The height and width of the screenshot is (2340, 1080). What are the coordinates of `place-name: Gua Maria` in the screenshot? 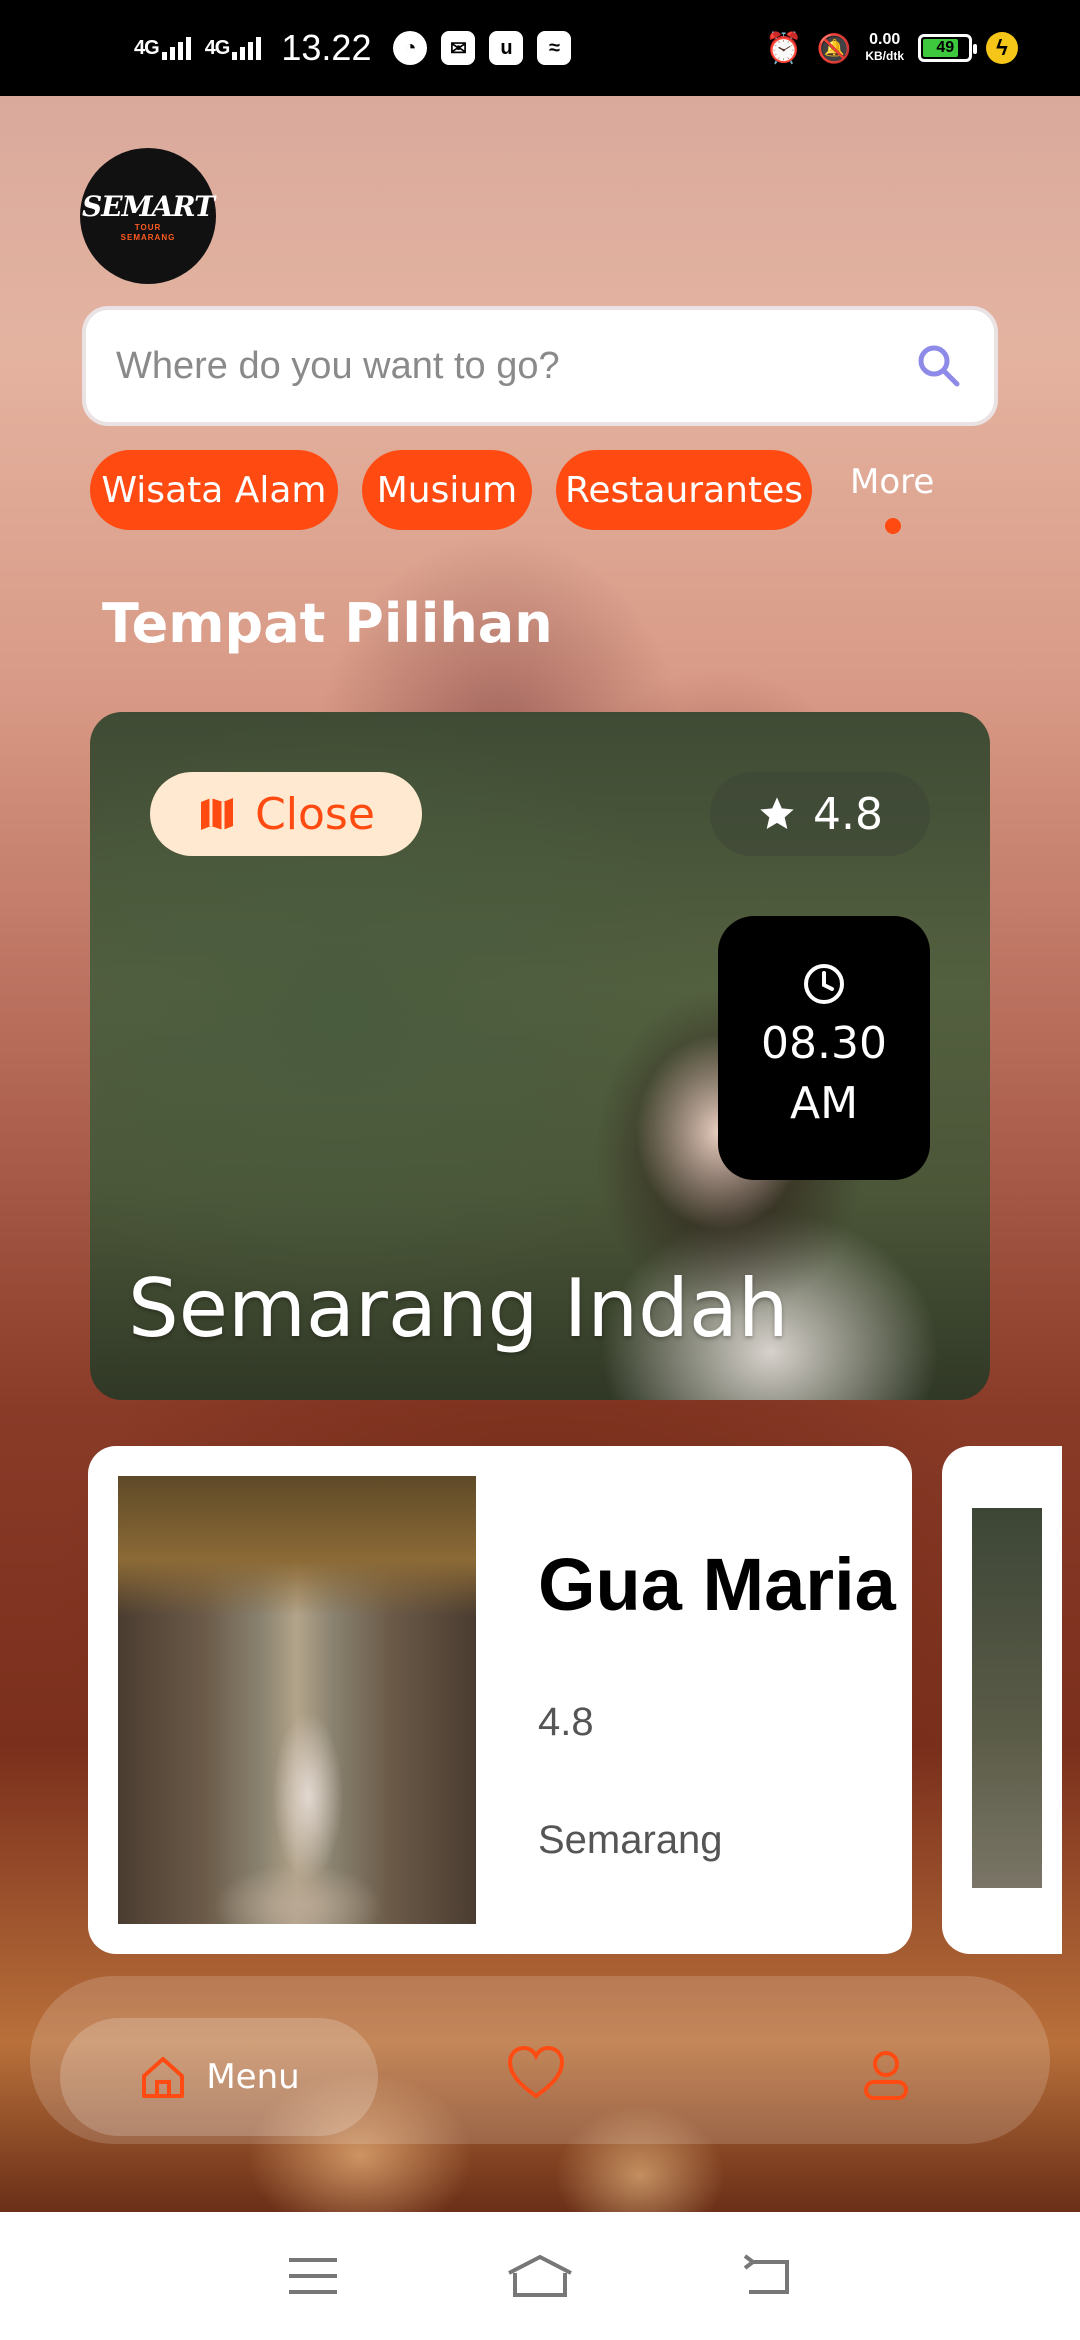 It's located at (717, 1584).